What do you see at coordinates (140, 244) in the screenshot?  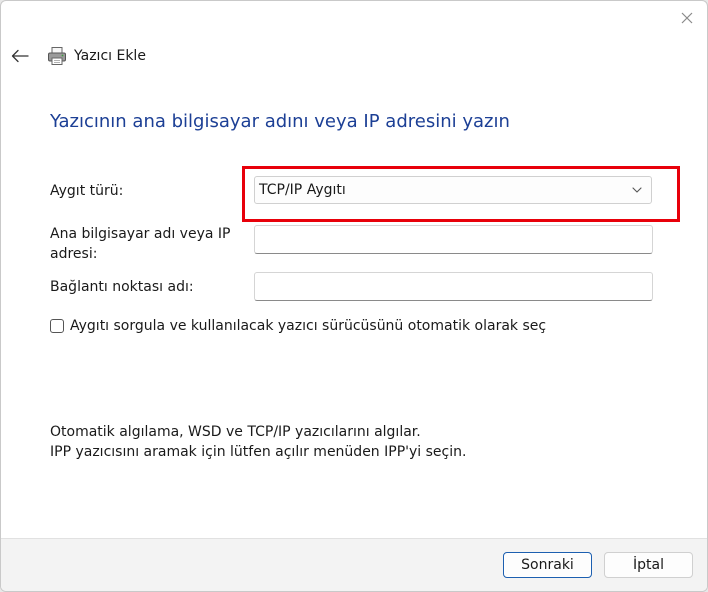 I see `hostname-label: Ana bilgisayar adı veya IP adresi:` at bounding box center [140, 244].